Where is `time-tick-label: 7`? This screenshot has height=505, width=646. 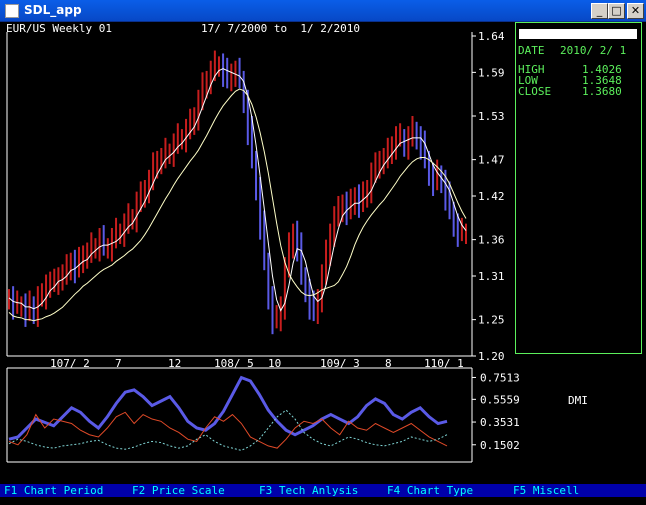 time-tick-label: 7 is located at coordinates (118, 363).